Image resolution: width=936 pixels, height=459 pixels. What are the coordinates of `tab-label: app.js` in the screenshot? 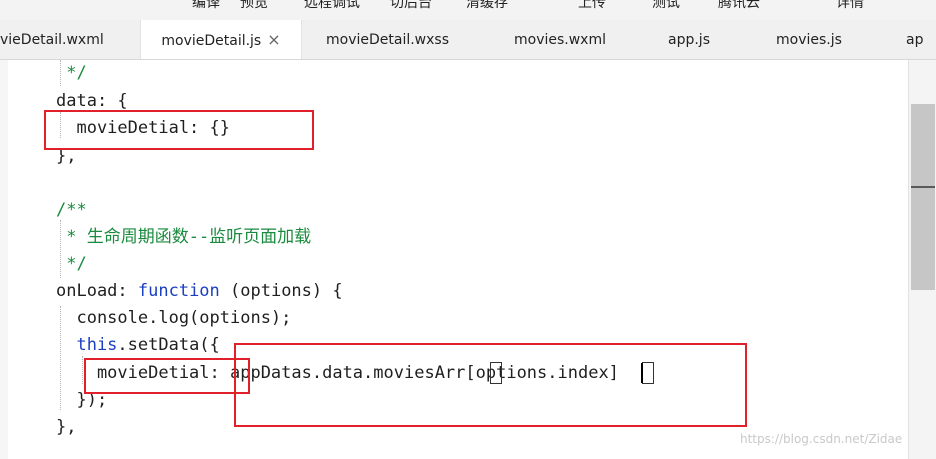 It's located at (689, 40).